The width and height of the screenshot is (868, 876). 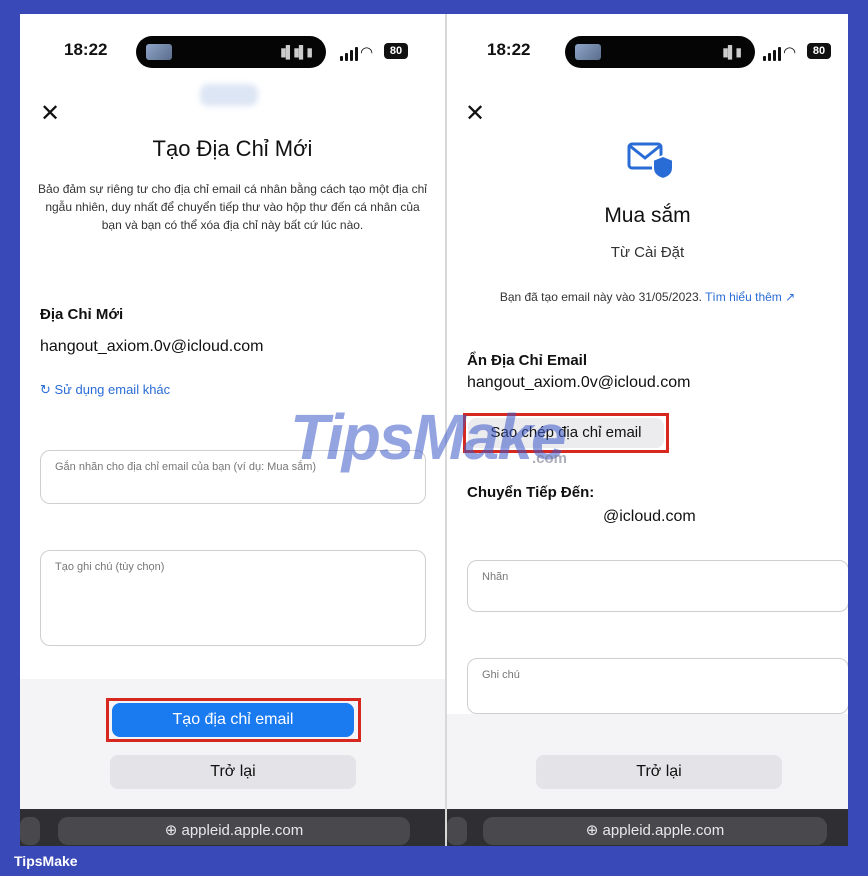 What do you see at coordinates (750, 297) in the screenshot?
I see `learn-more-link: Tìm hiểu thêm ↗` at bounding box center [750, 297].